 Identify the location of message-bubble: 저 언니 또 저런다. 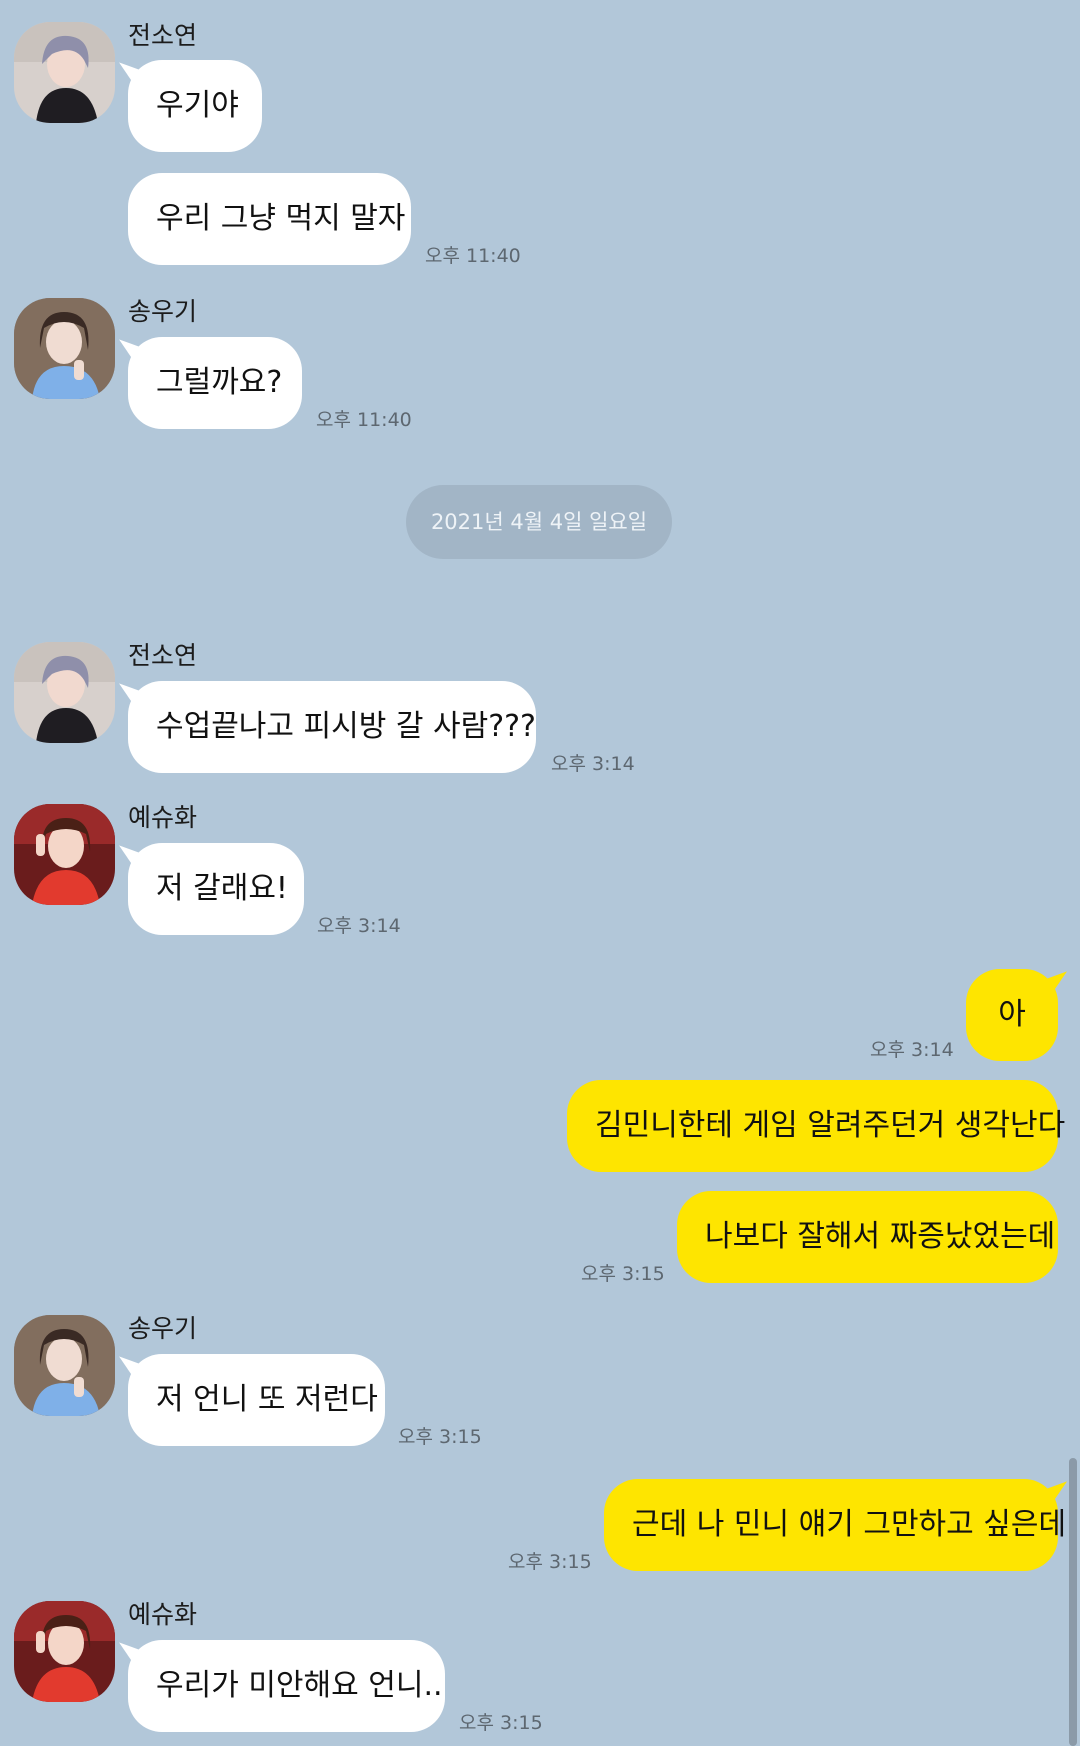
(256, 1400).